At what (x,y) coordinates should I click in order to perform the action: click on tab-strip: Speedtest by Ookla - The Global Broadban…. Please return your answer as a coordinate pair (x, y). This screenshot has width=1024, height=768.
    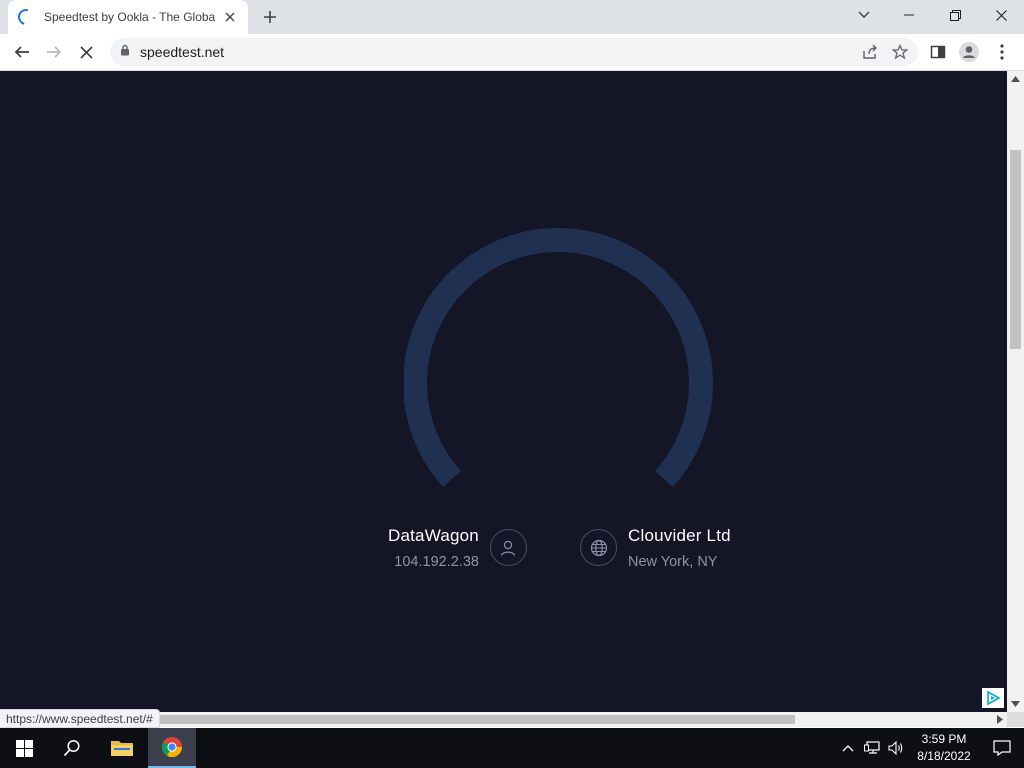
    Looking at the image, I should click on (512, 17).